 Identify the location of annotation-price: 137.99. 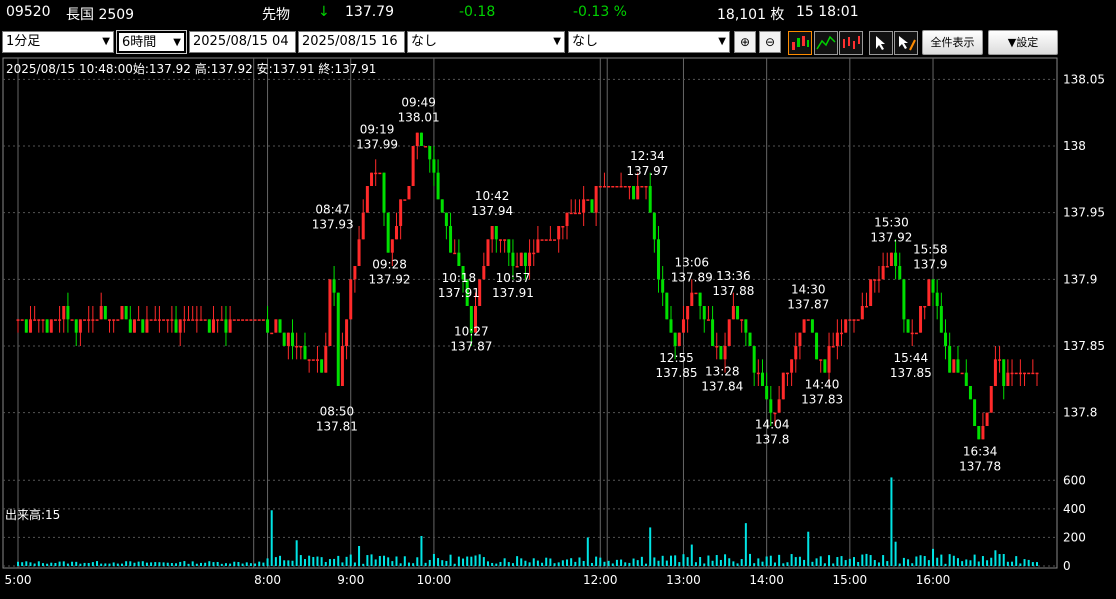
(377, 144).